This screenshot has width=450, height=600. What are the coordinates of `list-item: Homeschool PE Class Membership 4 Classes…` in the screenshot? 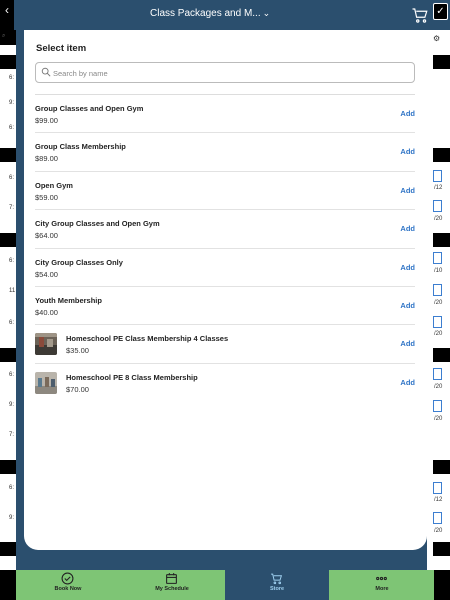 It's located at (225, 345).